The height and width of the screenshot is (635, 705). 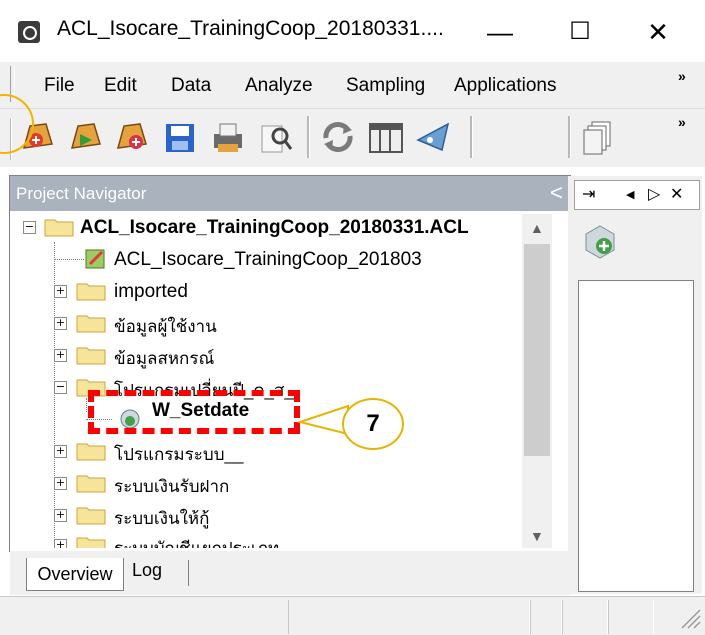 I want to click on tree-row-folder: + ระบบบัญชีแยกประเภท, so click(x=282, y=539).